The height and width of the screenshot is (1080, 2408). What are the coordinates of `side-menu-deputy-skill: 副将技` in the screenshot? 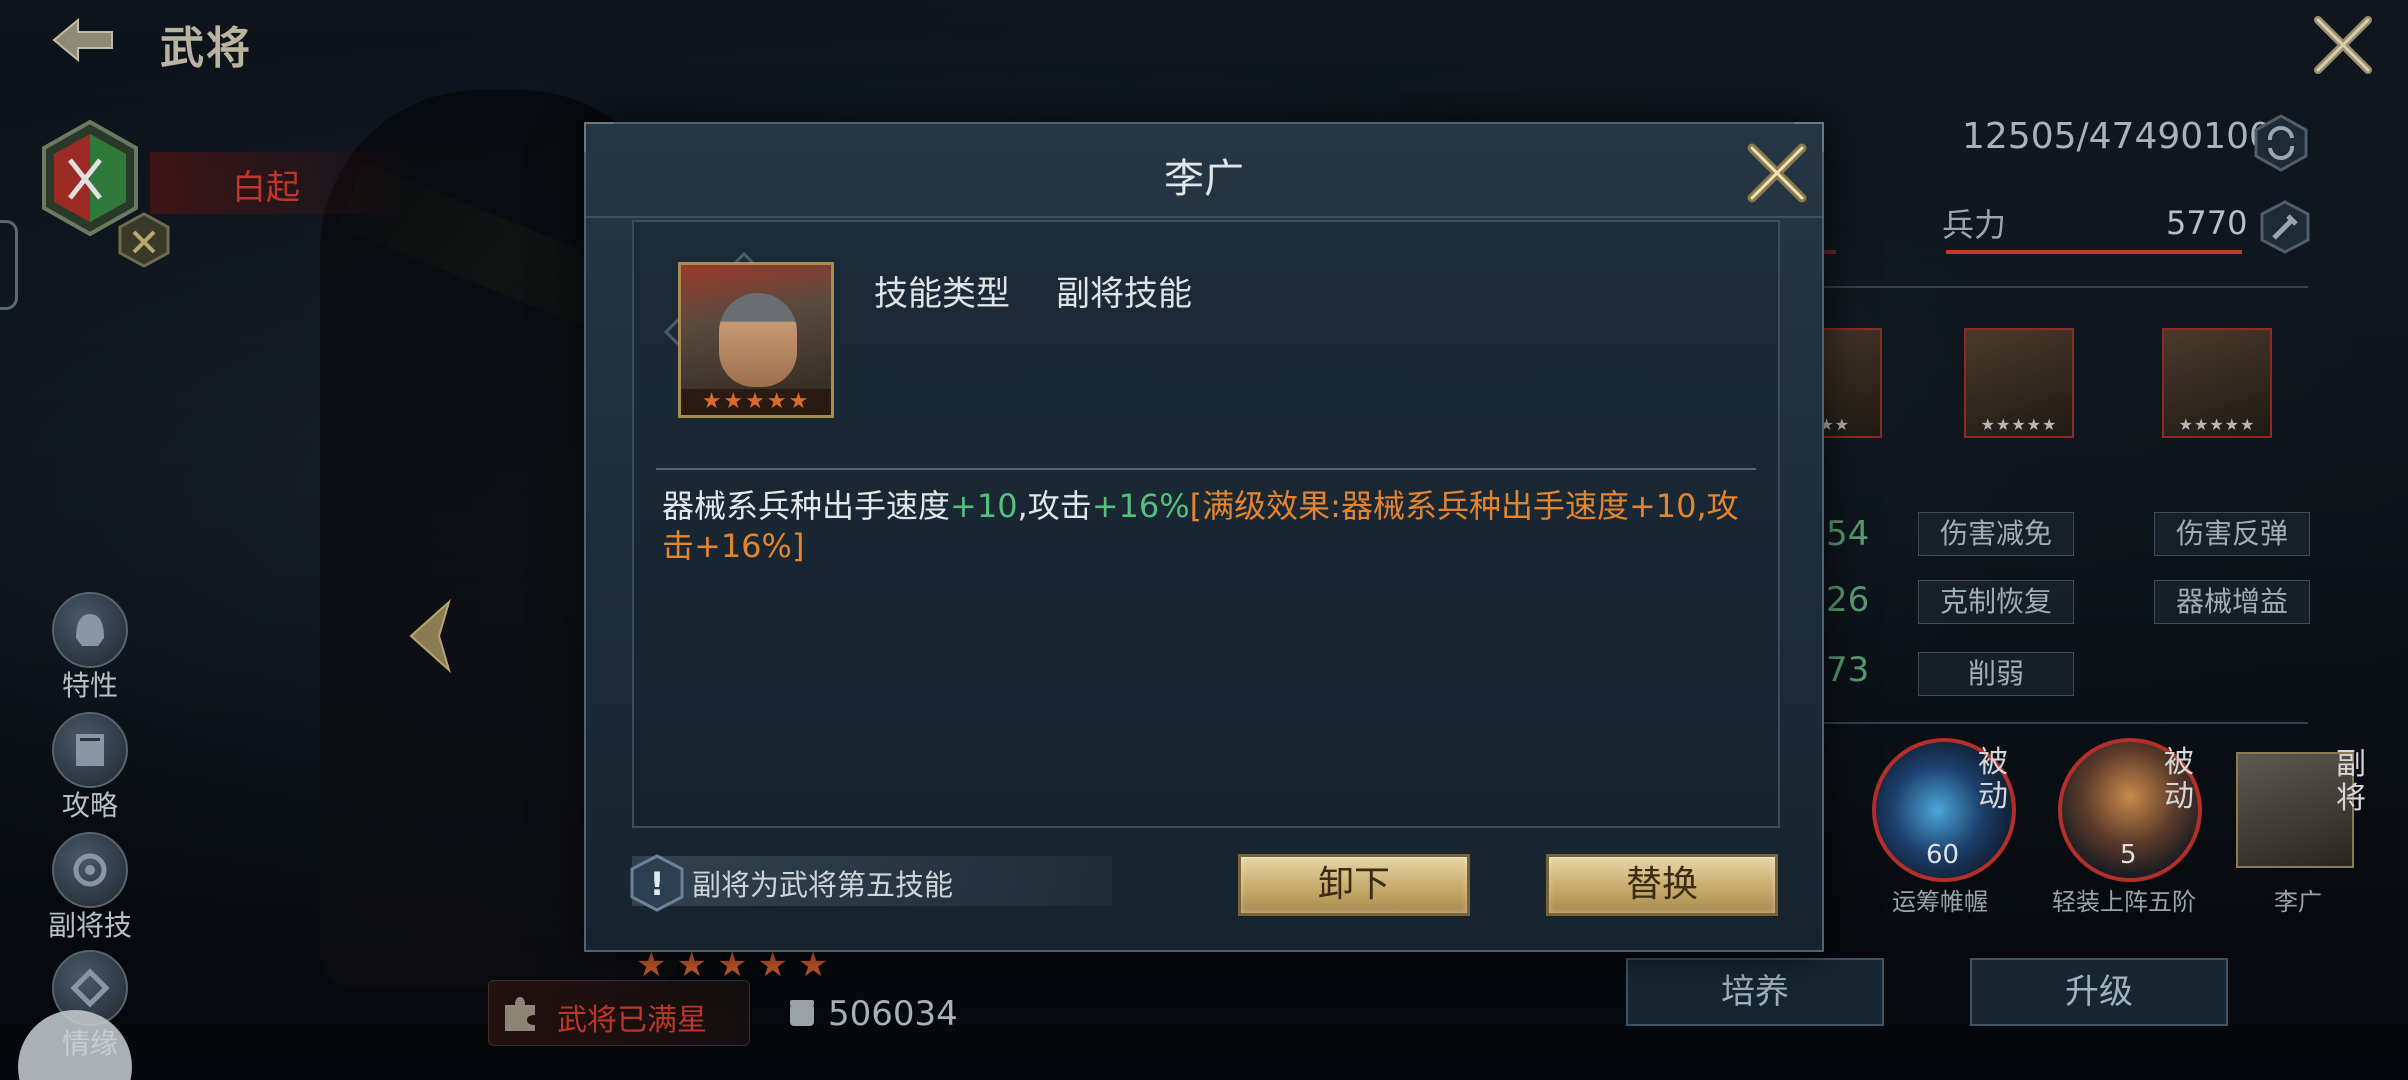 It's located at (90, 888).